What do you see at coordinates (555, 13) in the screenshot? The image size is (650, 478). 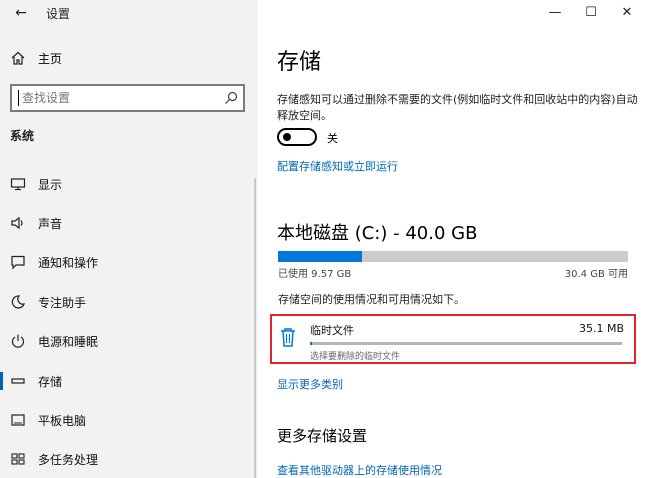 I see `minimize-button: —` at bounding box center [555, 13].